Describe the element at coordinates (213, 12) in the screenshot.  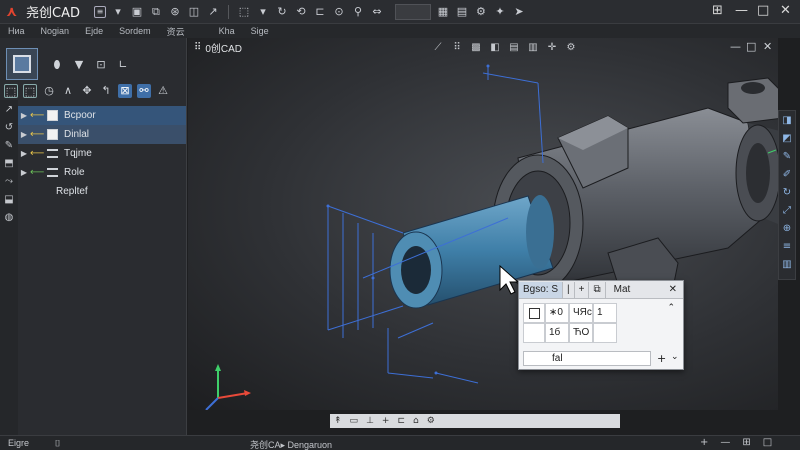
I see `transform-icon: ↗` at that location.